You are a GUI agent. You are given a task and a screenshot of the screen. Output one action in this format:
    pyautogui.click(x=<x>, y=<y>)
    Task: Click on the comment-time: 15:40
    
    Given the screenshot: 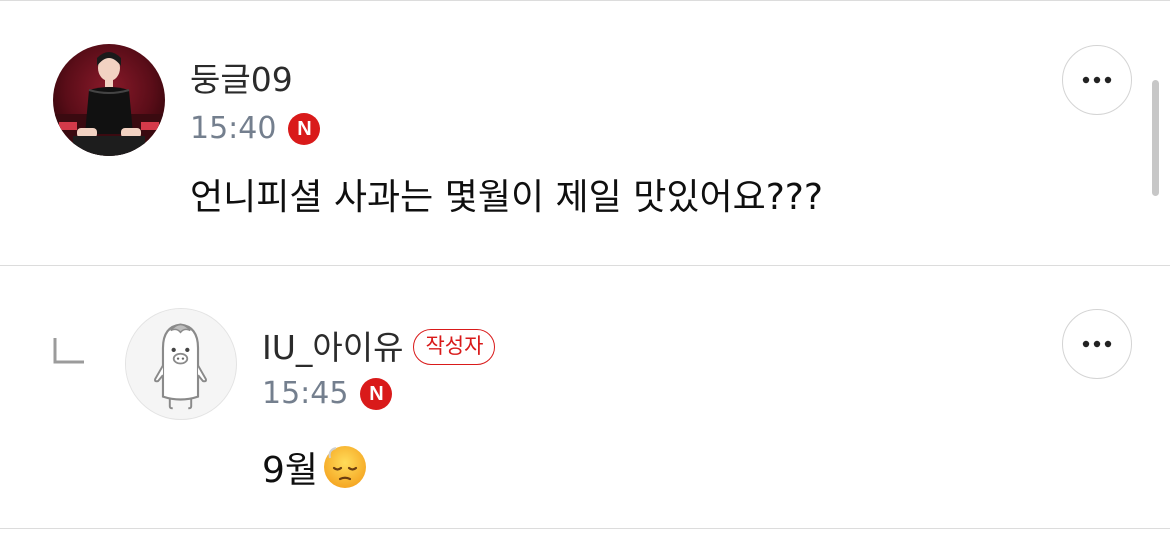 What is the action you would take?
    pyautogui.click(x=233, y=128)
    